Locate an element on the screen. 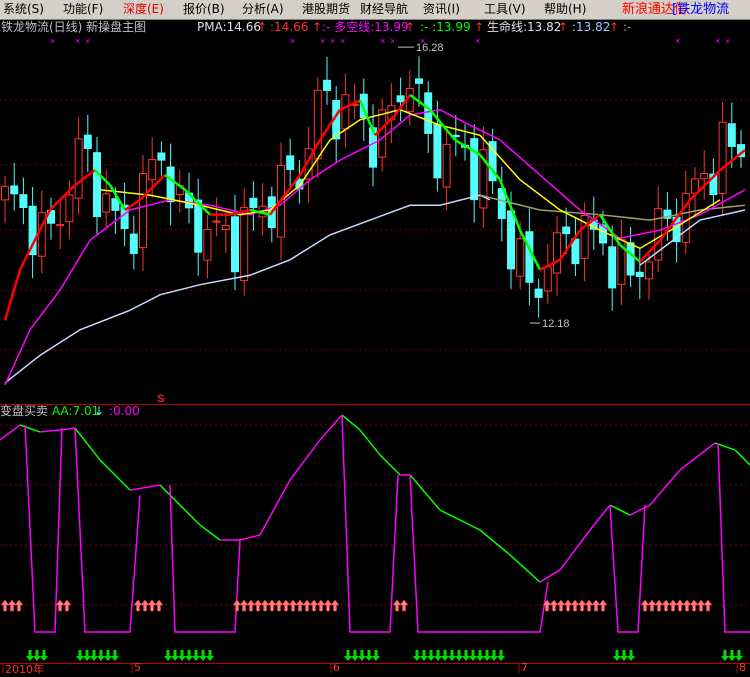 This screenshot has width=750, height=677. zero-value: :0.00 is located at coordinates (124, 411).